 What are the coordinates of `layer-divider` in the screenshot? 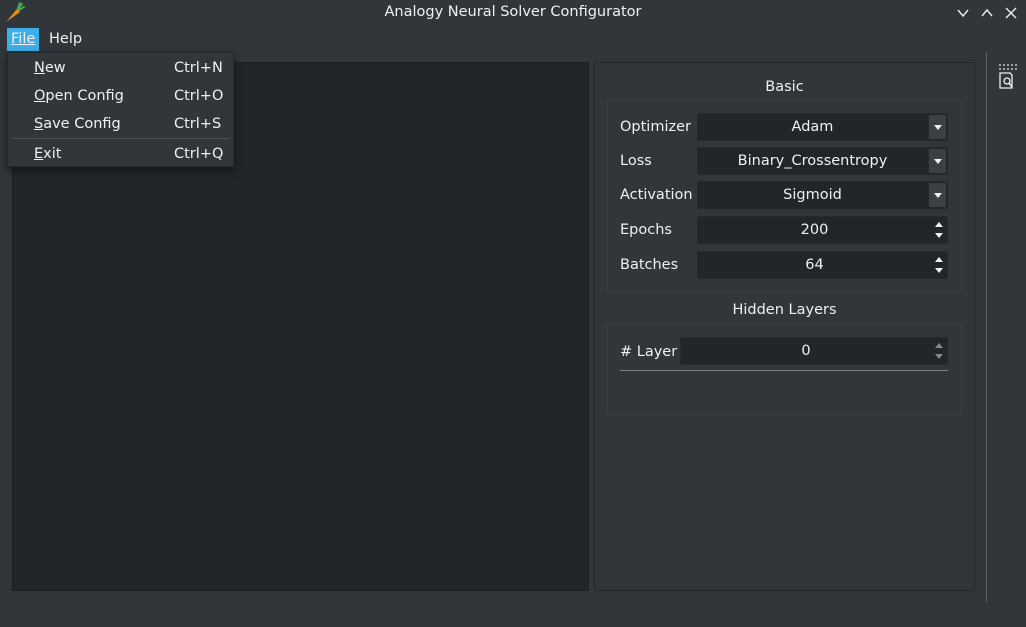 It's located at (784, 370).